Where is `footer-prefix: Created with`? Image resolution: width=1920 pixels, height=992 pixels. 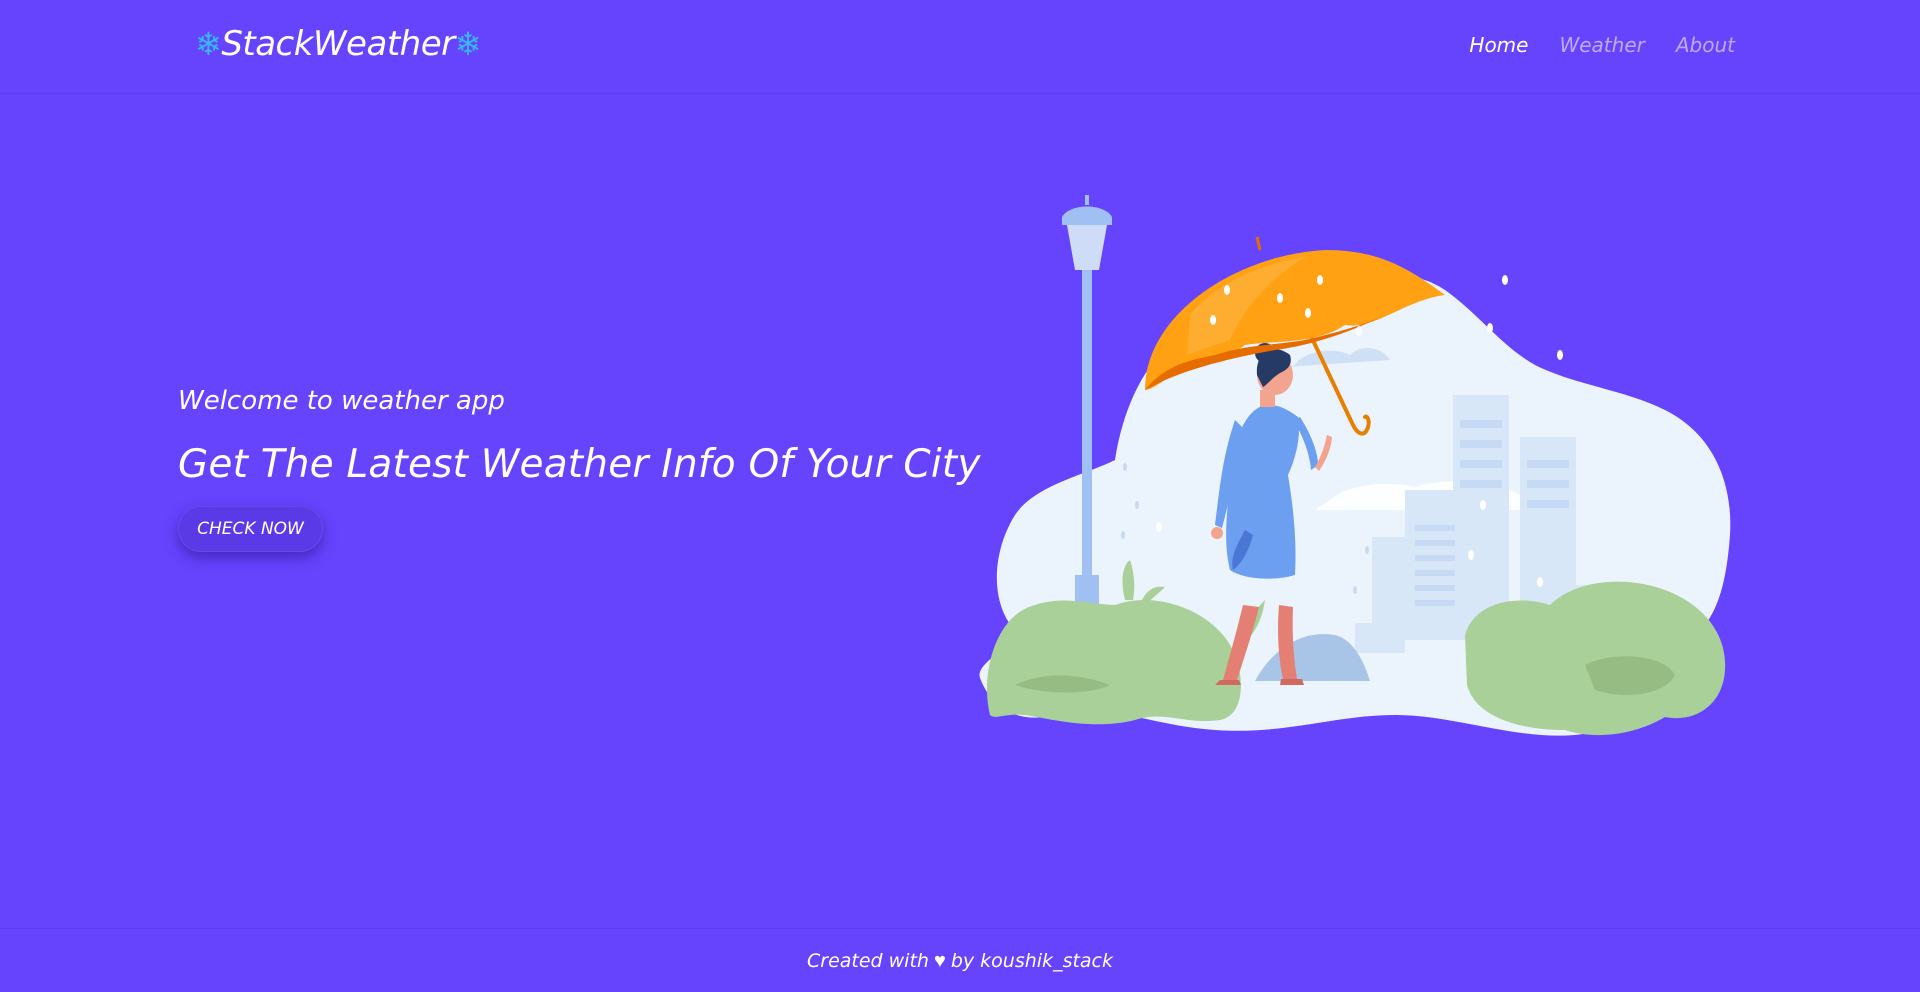 footer-prefix: Created with is located at coordinates (867, 960).